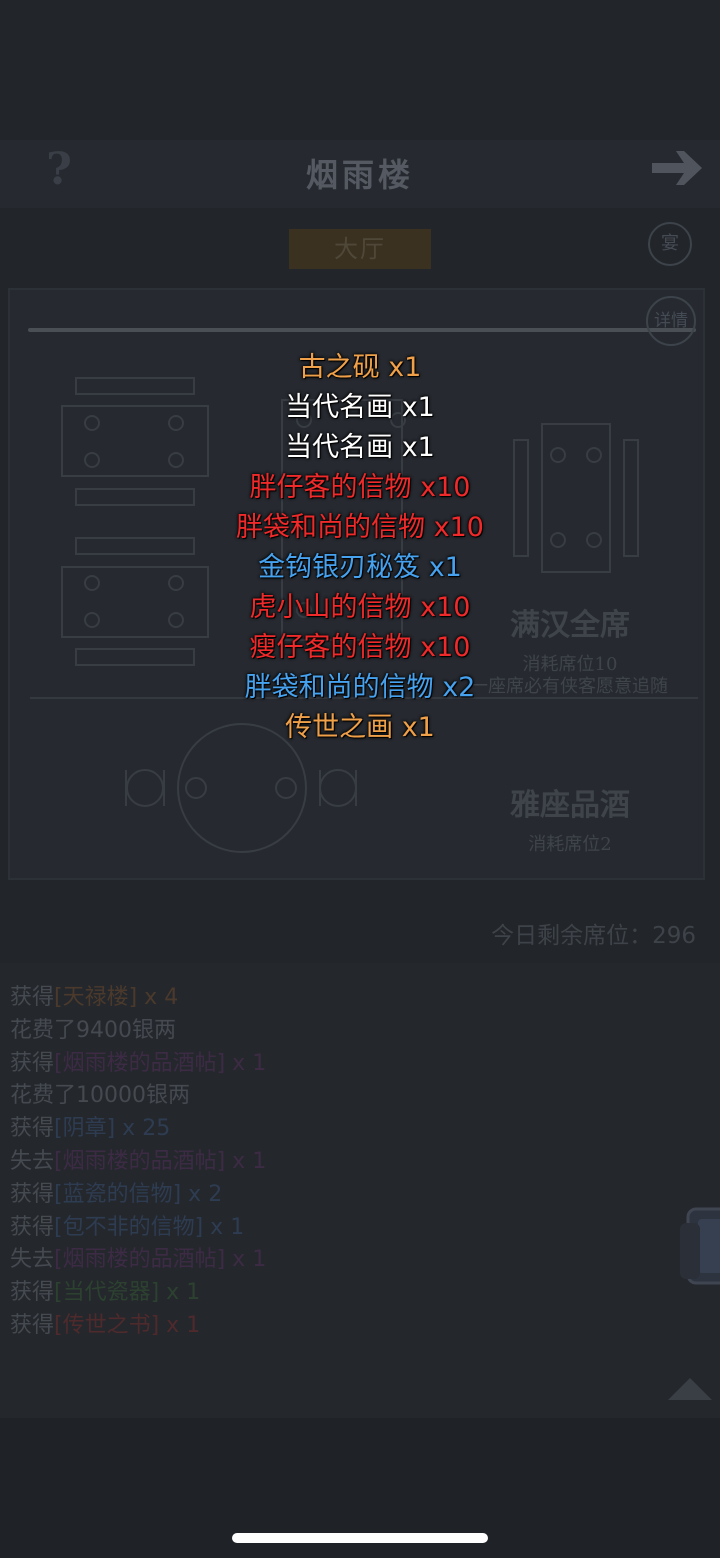  Describe the element at coordinates (360, 1538) in the screenshot. I see `home-indicator` at that location.